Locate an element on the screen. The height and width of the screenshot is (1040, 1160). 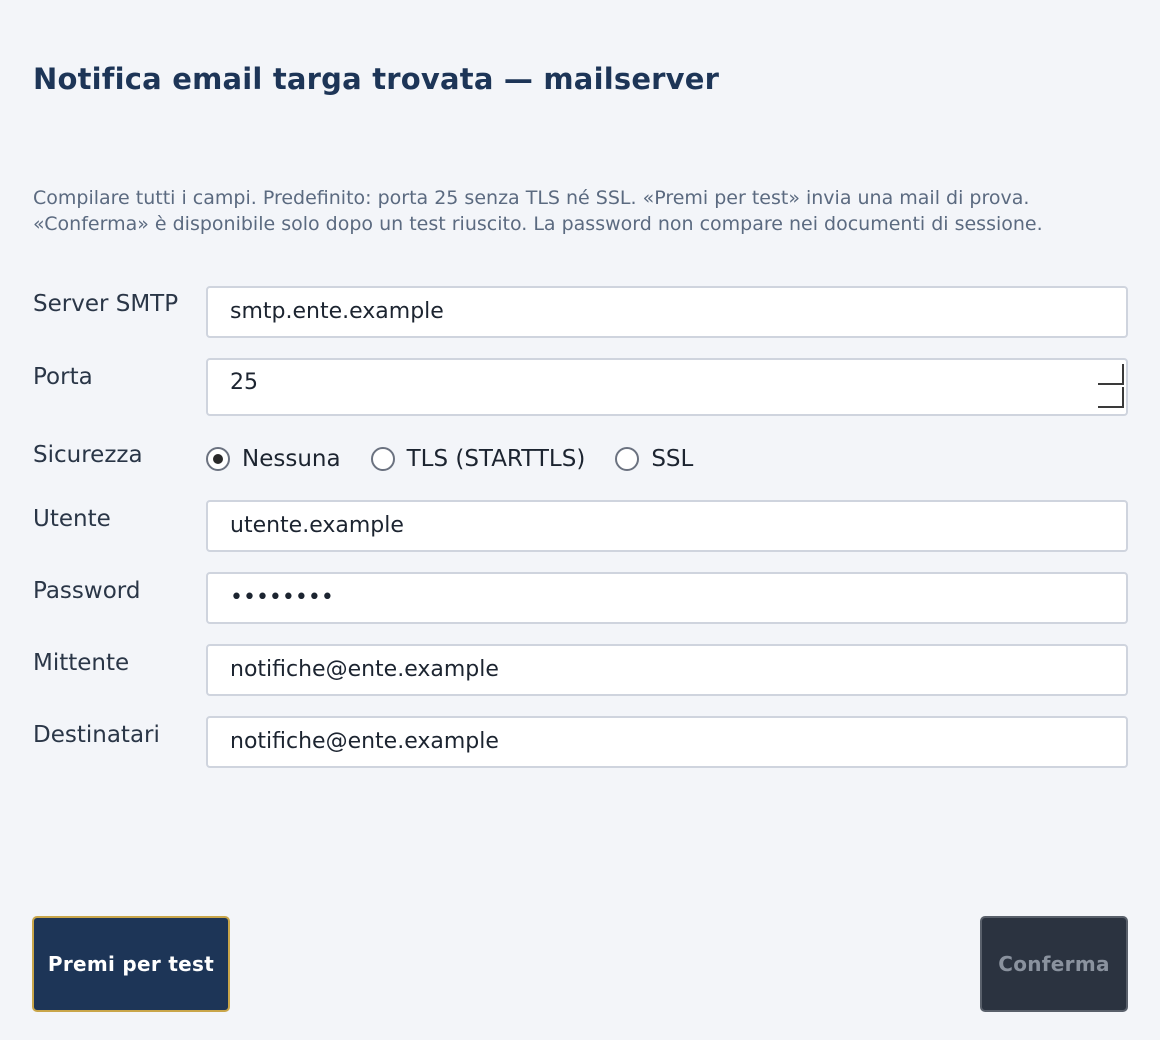
server-input: smtp.ente.example is located at coordinates (667, 312).